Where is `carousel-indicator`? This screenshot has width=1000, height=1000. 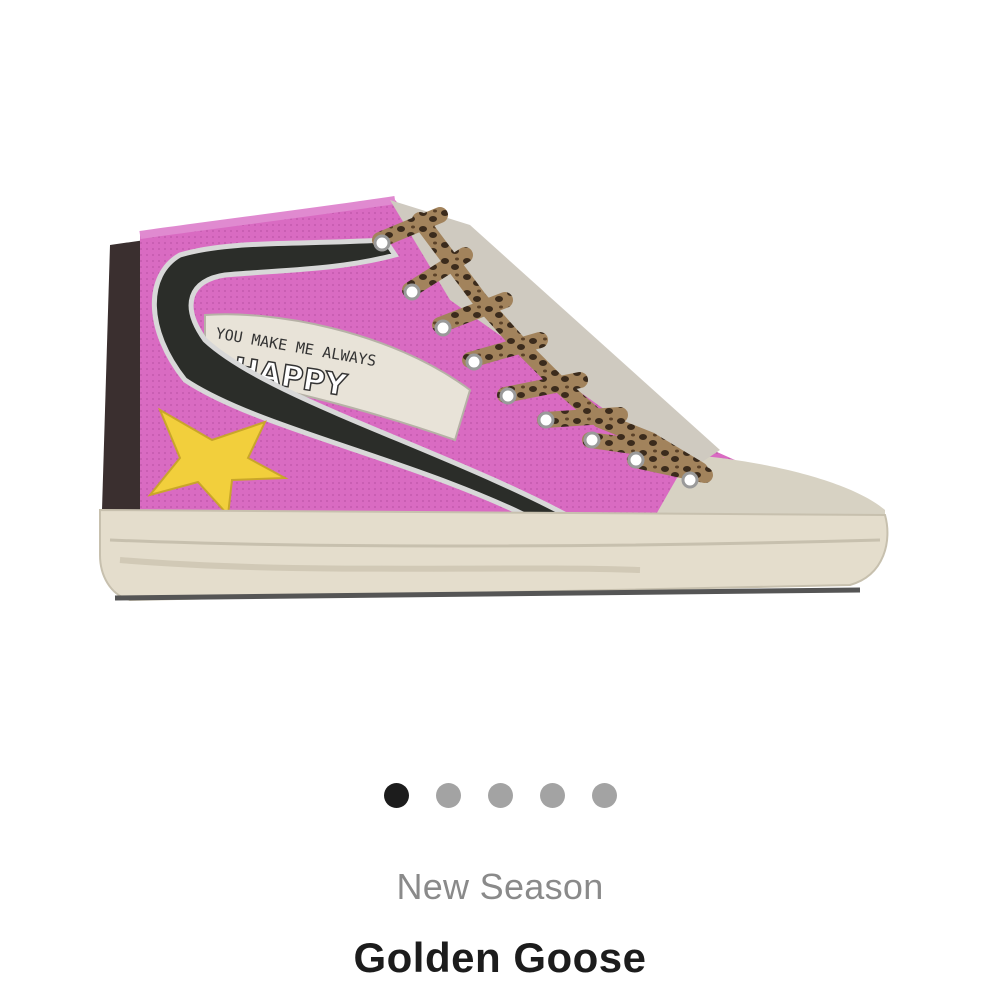 carousel-indicator is located at coordinates (500, 795).